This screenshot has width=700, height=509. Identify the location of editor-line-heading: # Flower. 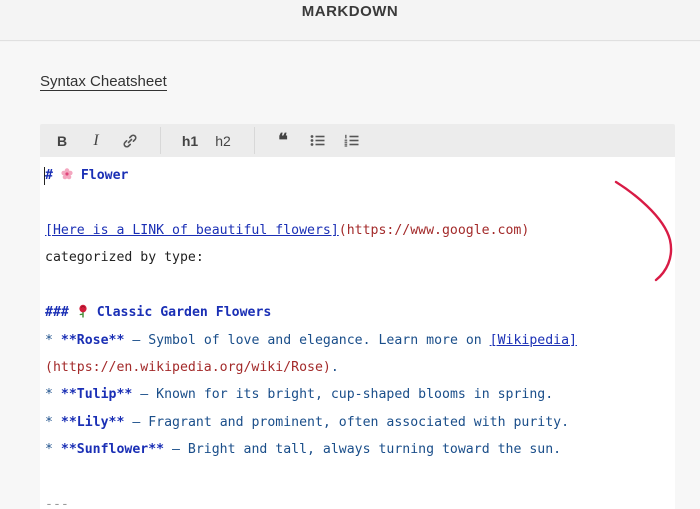
(86, 176).